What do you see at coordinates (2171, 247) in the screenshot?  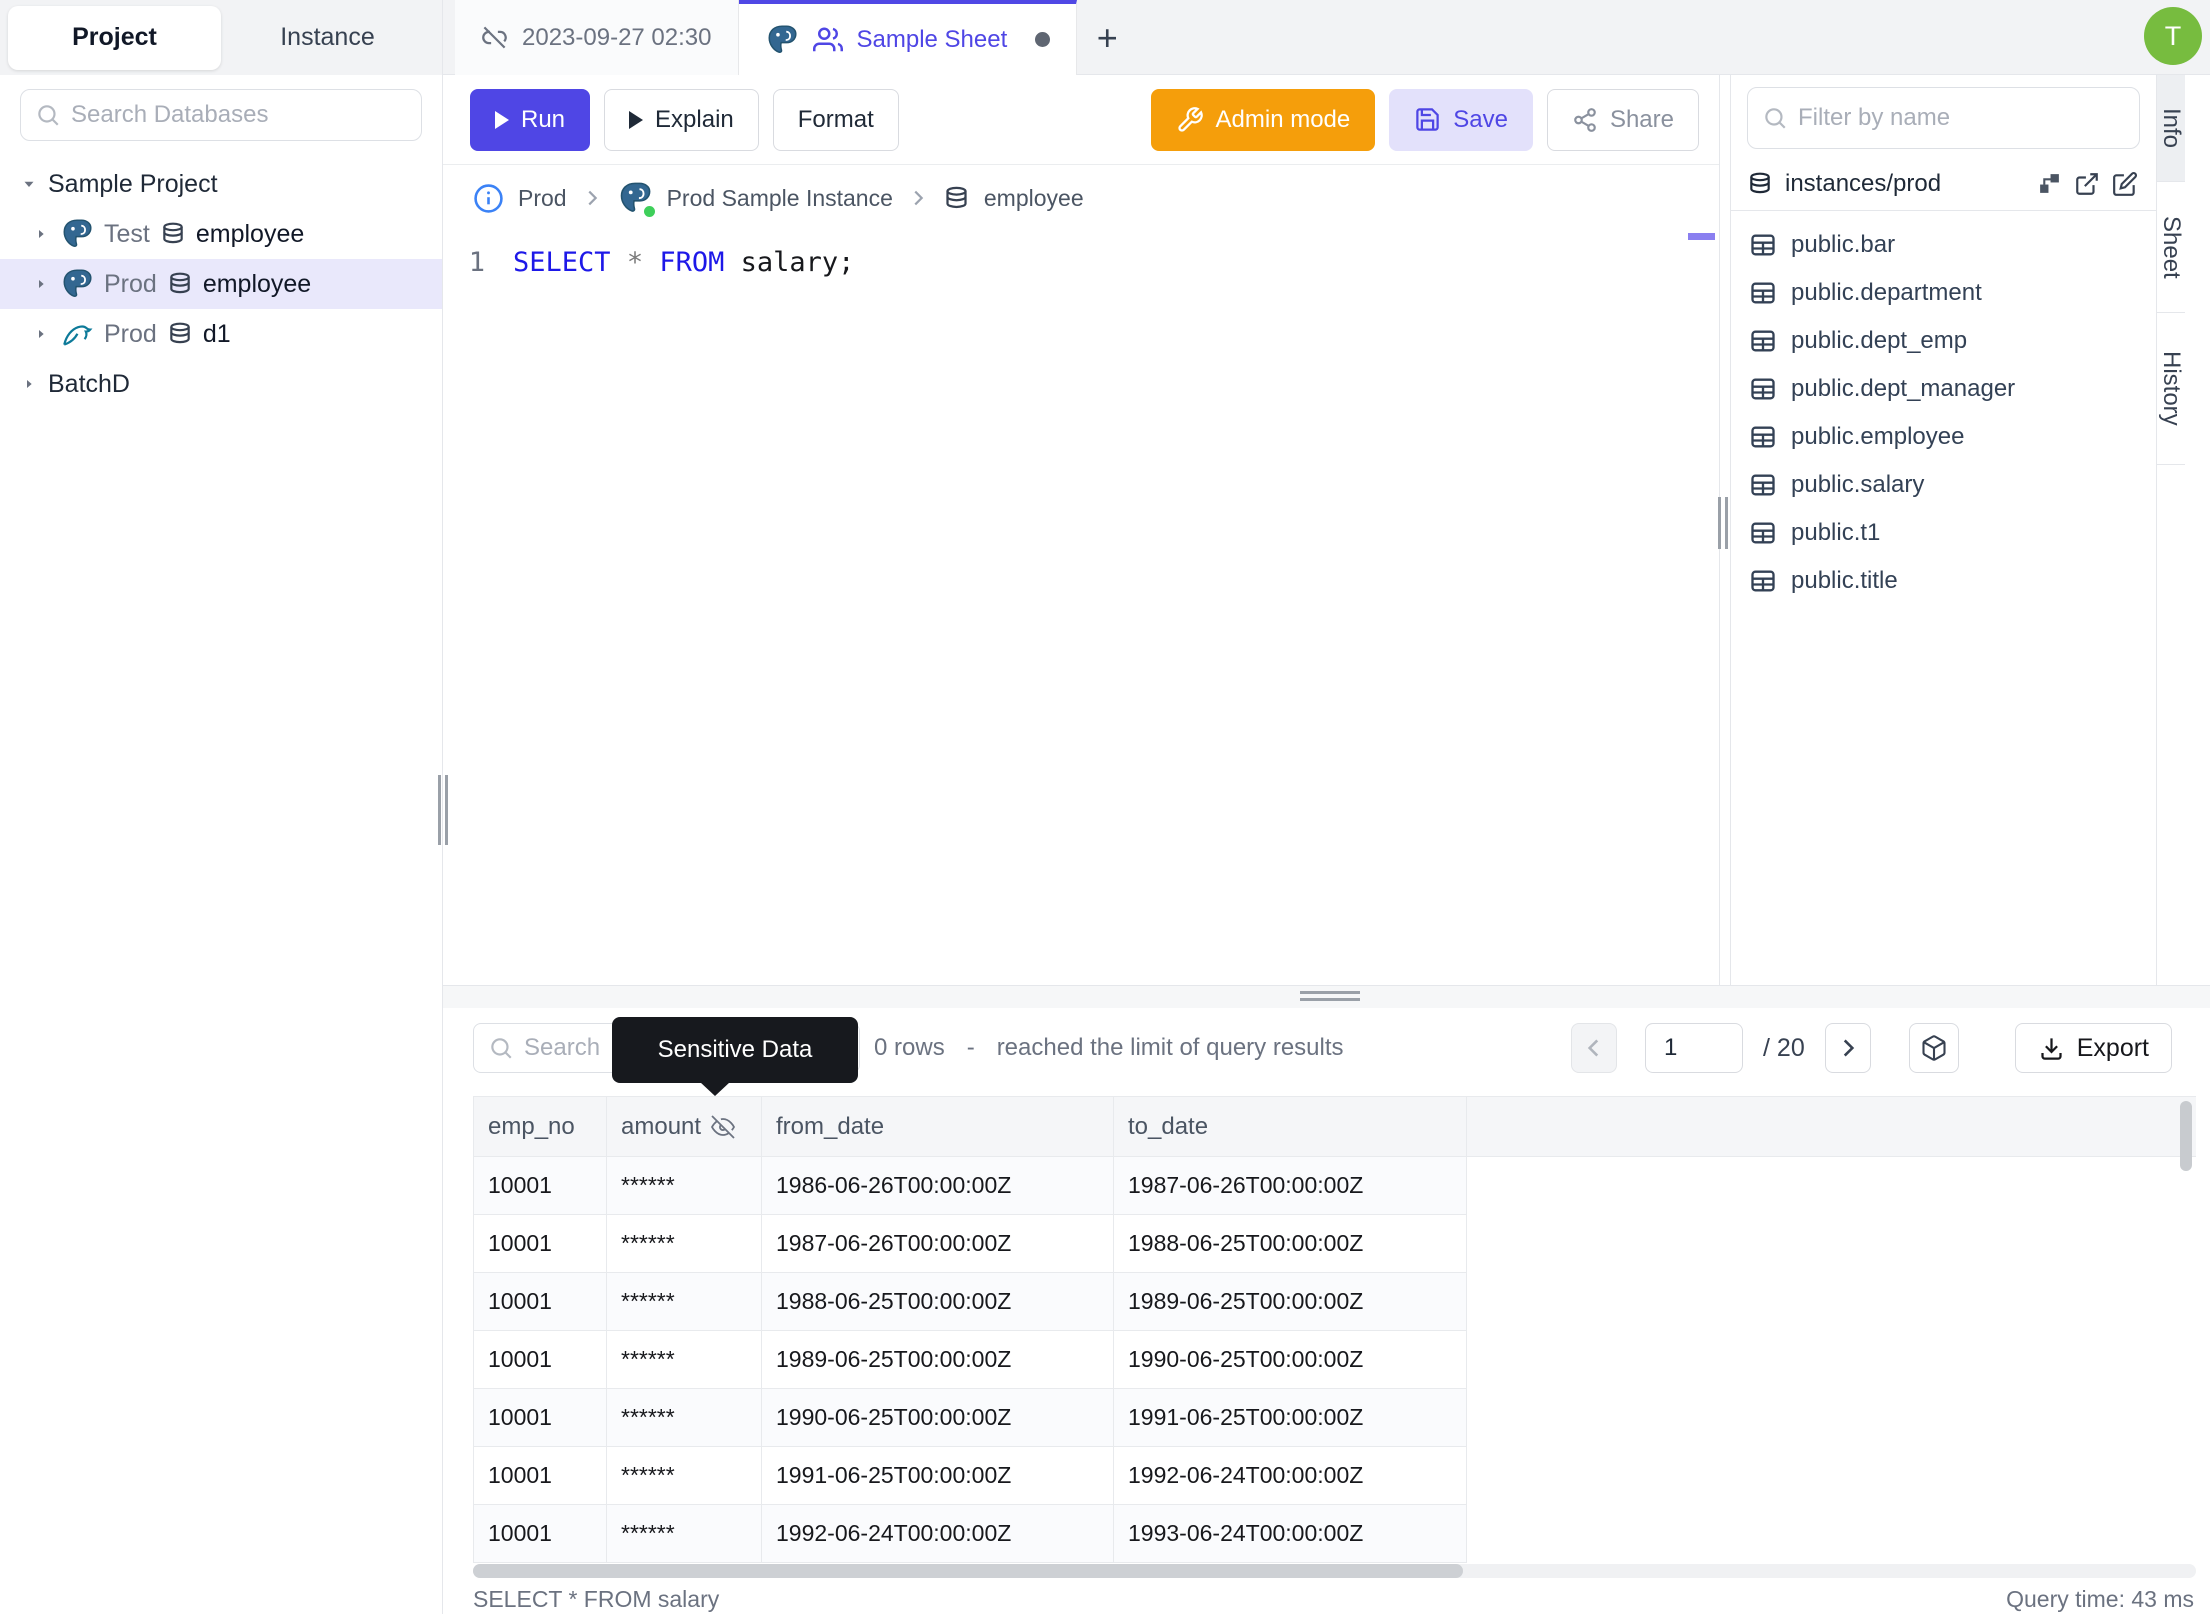 I see `tab-sheet: Sheet` at bounding box center [2171, 247].